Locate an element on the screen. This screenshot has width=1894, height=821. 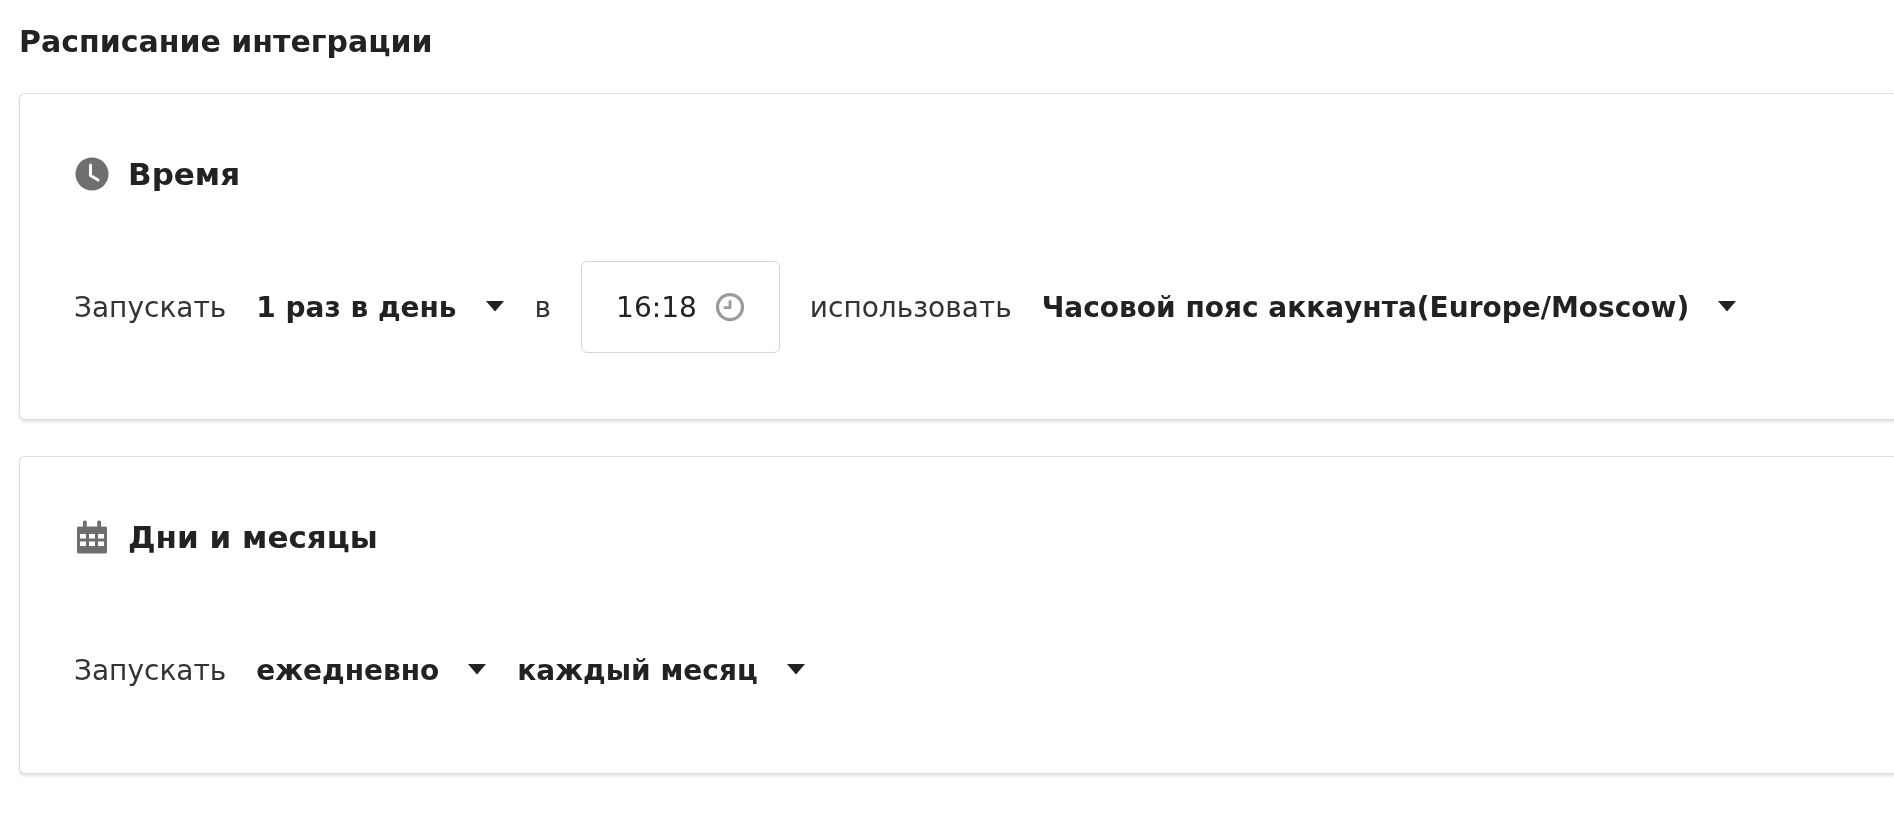
page-title: Расписание интеграции is located at coordinates (226, 42).